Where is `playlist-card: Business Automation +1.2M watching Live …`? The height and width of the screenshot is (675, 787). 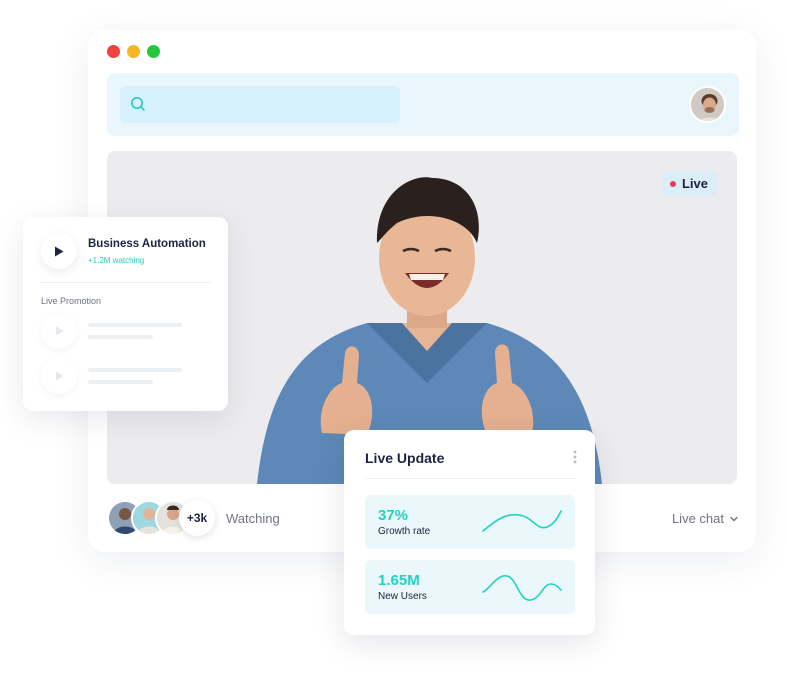 playlist-card: Business Automation +1.2M watching Live … is located at coordinates (125, 314).